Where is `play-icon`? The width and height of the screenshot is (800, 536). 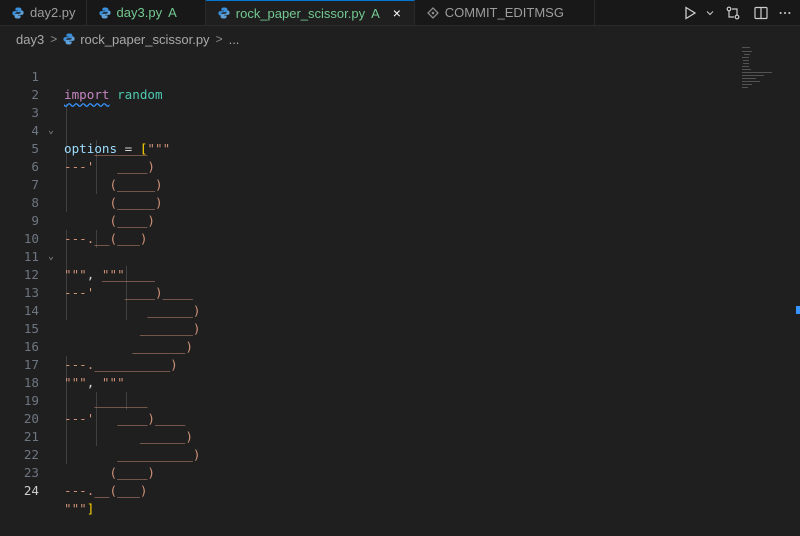
play-icon is located at coordinates (690, 13).